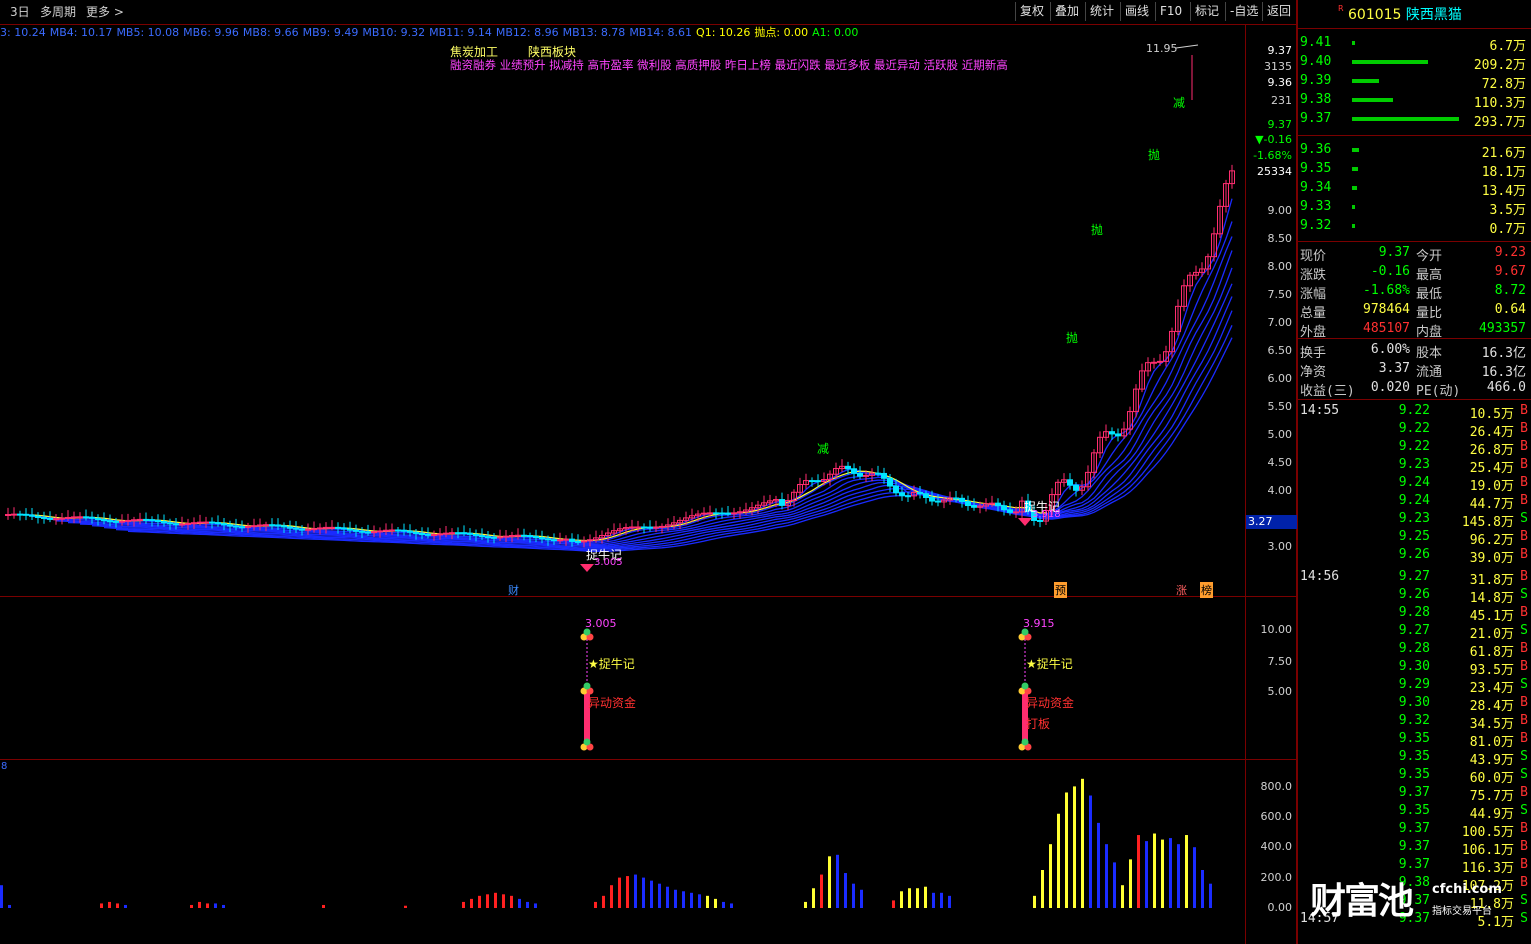 The width and height of the screenshot is (1531, 944). Describe the element at coordinates (513, 590) in the screenshot. I see `finance-mark: 财` at that location.